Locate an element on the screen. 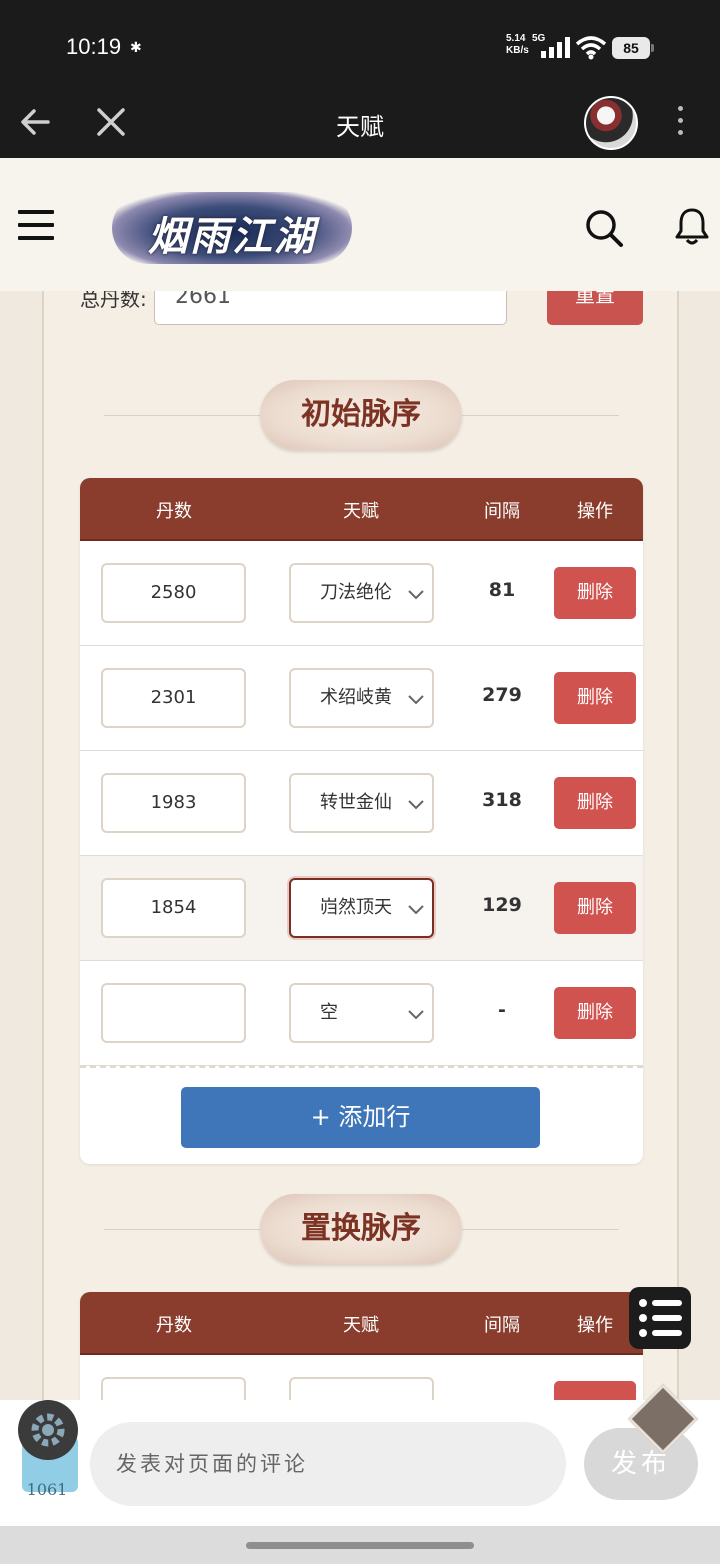 This screenshot has width=720, height=1564. pills-input: 2580 is located at coordinates (173, 593).